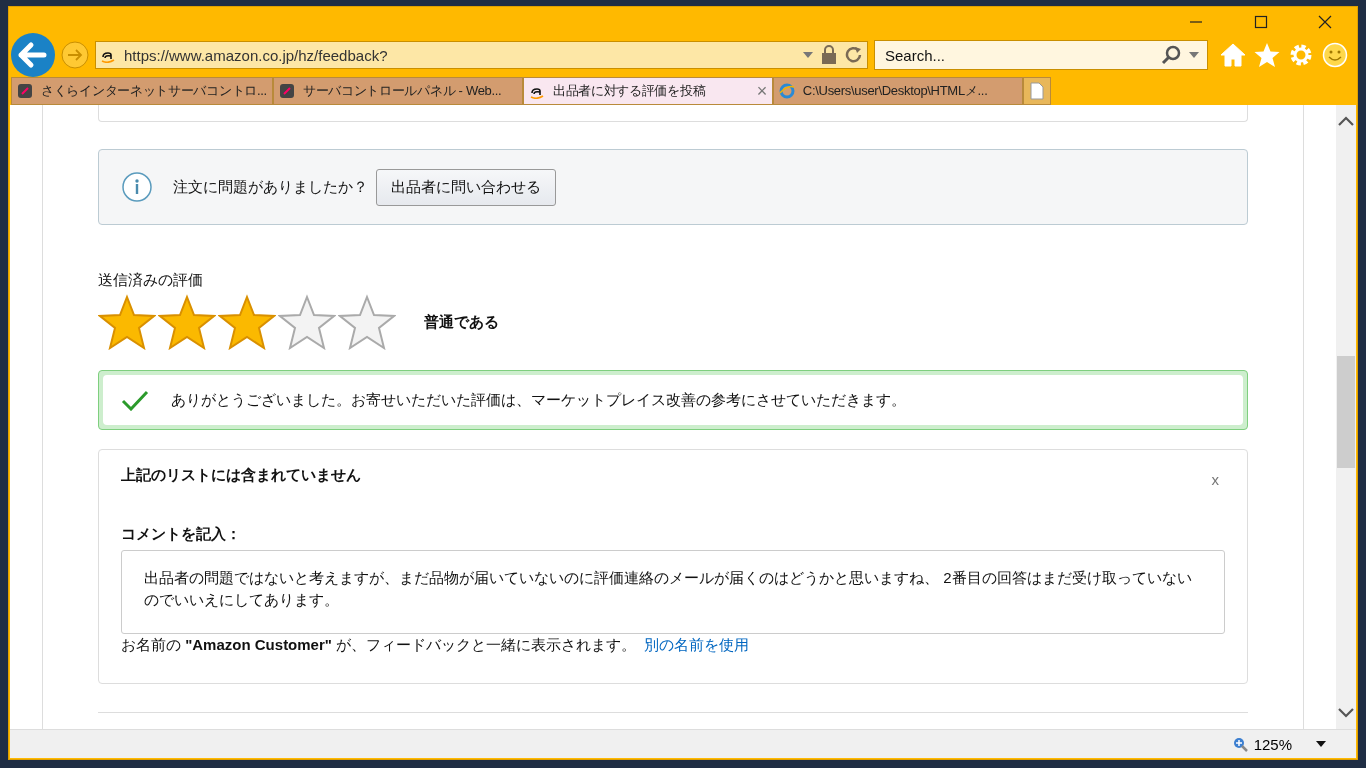 The width and height of the screenshot is (1366, 768). Describe the element at coordinates (181, 534) in the screenshot. I see `comment-label: コメントを記入：` at that location.